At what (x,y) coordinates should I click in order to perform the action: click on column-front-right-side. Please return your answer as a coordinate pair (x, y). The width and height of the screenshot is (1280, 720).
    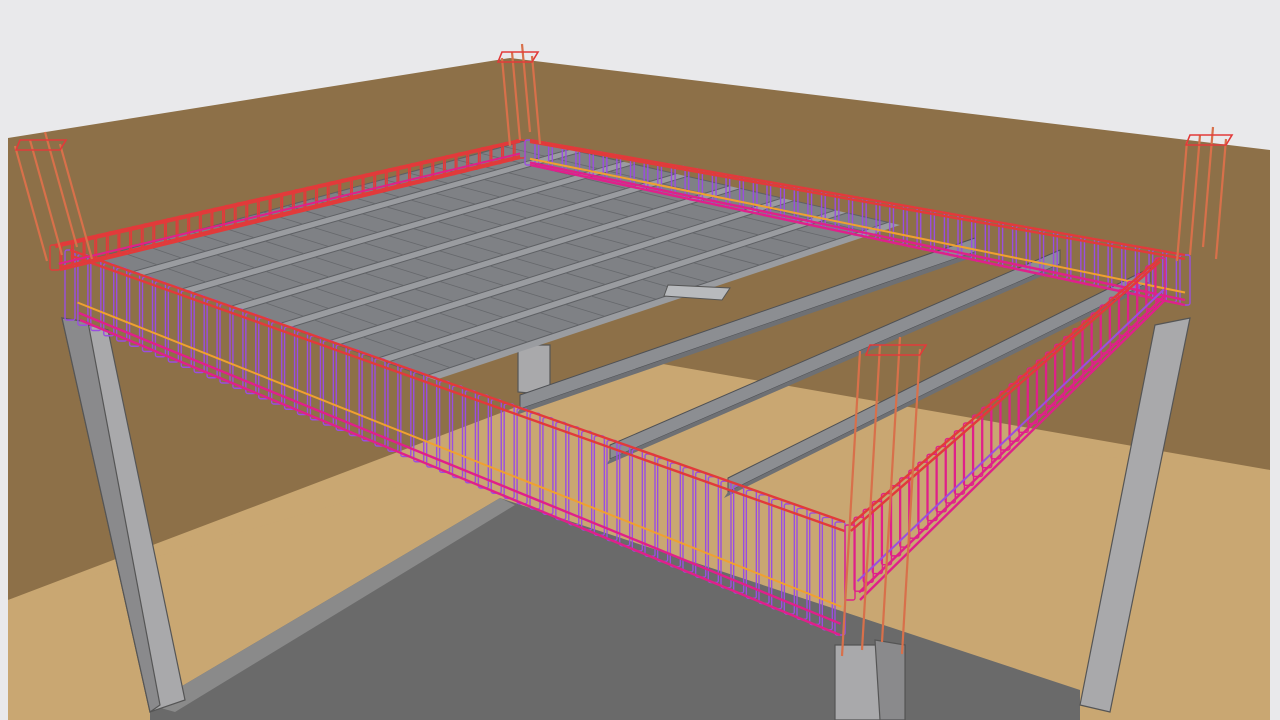
    Looking at the image, I should click on (890, 679).